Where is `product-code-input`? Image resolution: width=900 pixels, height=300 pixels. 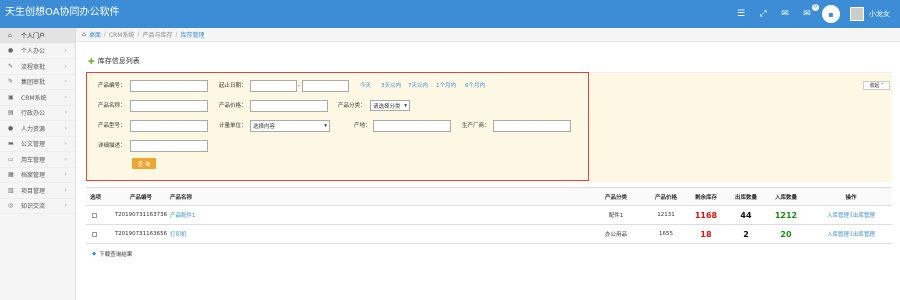 product-code-input is located at coordinates (169, 86).